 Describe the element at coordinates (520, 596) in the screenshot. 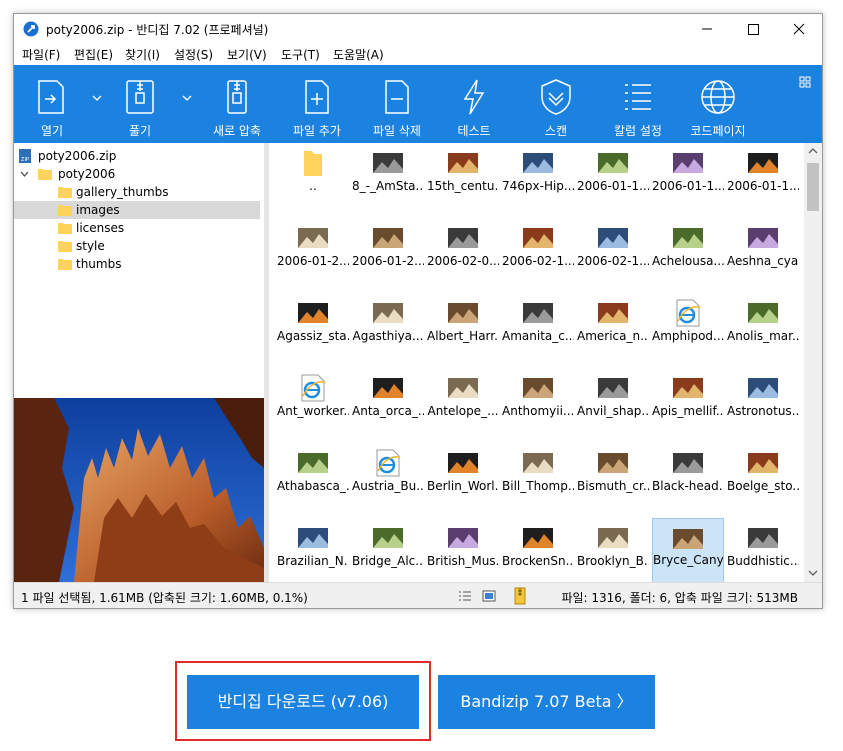

I see `archive-lock-icon` at that location.